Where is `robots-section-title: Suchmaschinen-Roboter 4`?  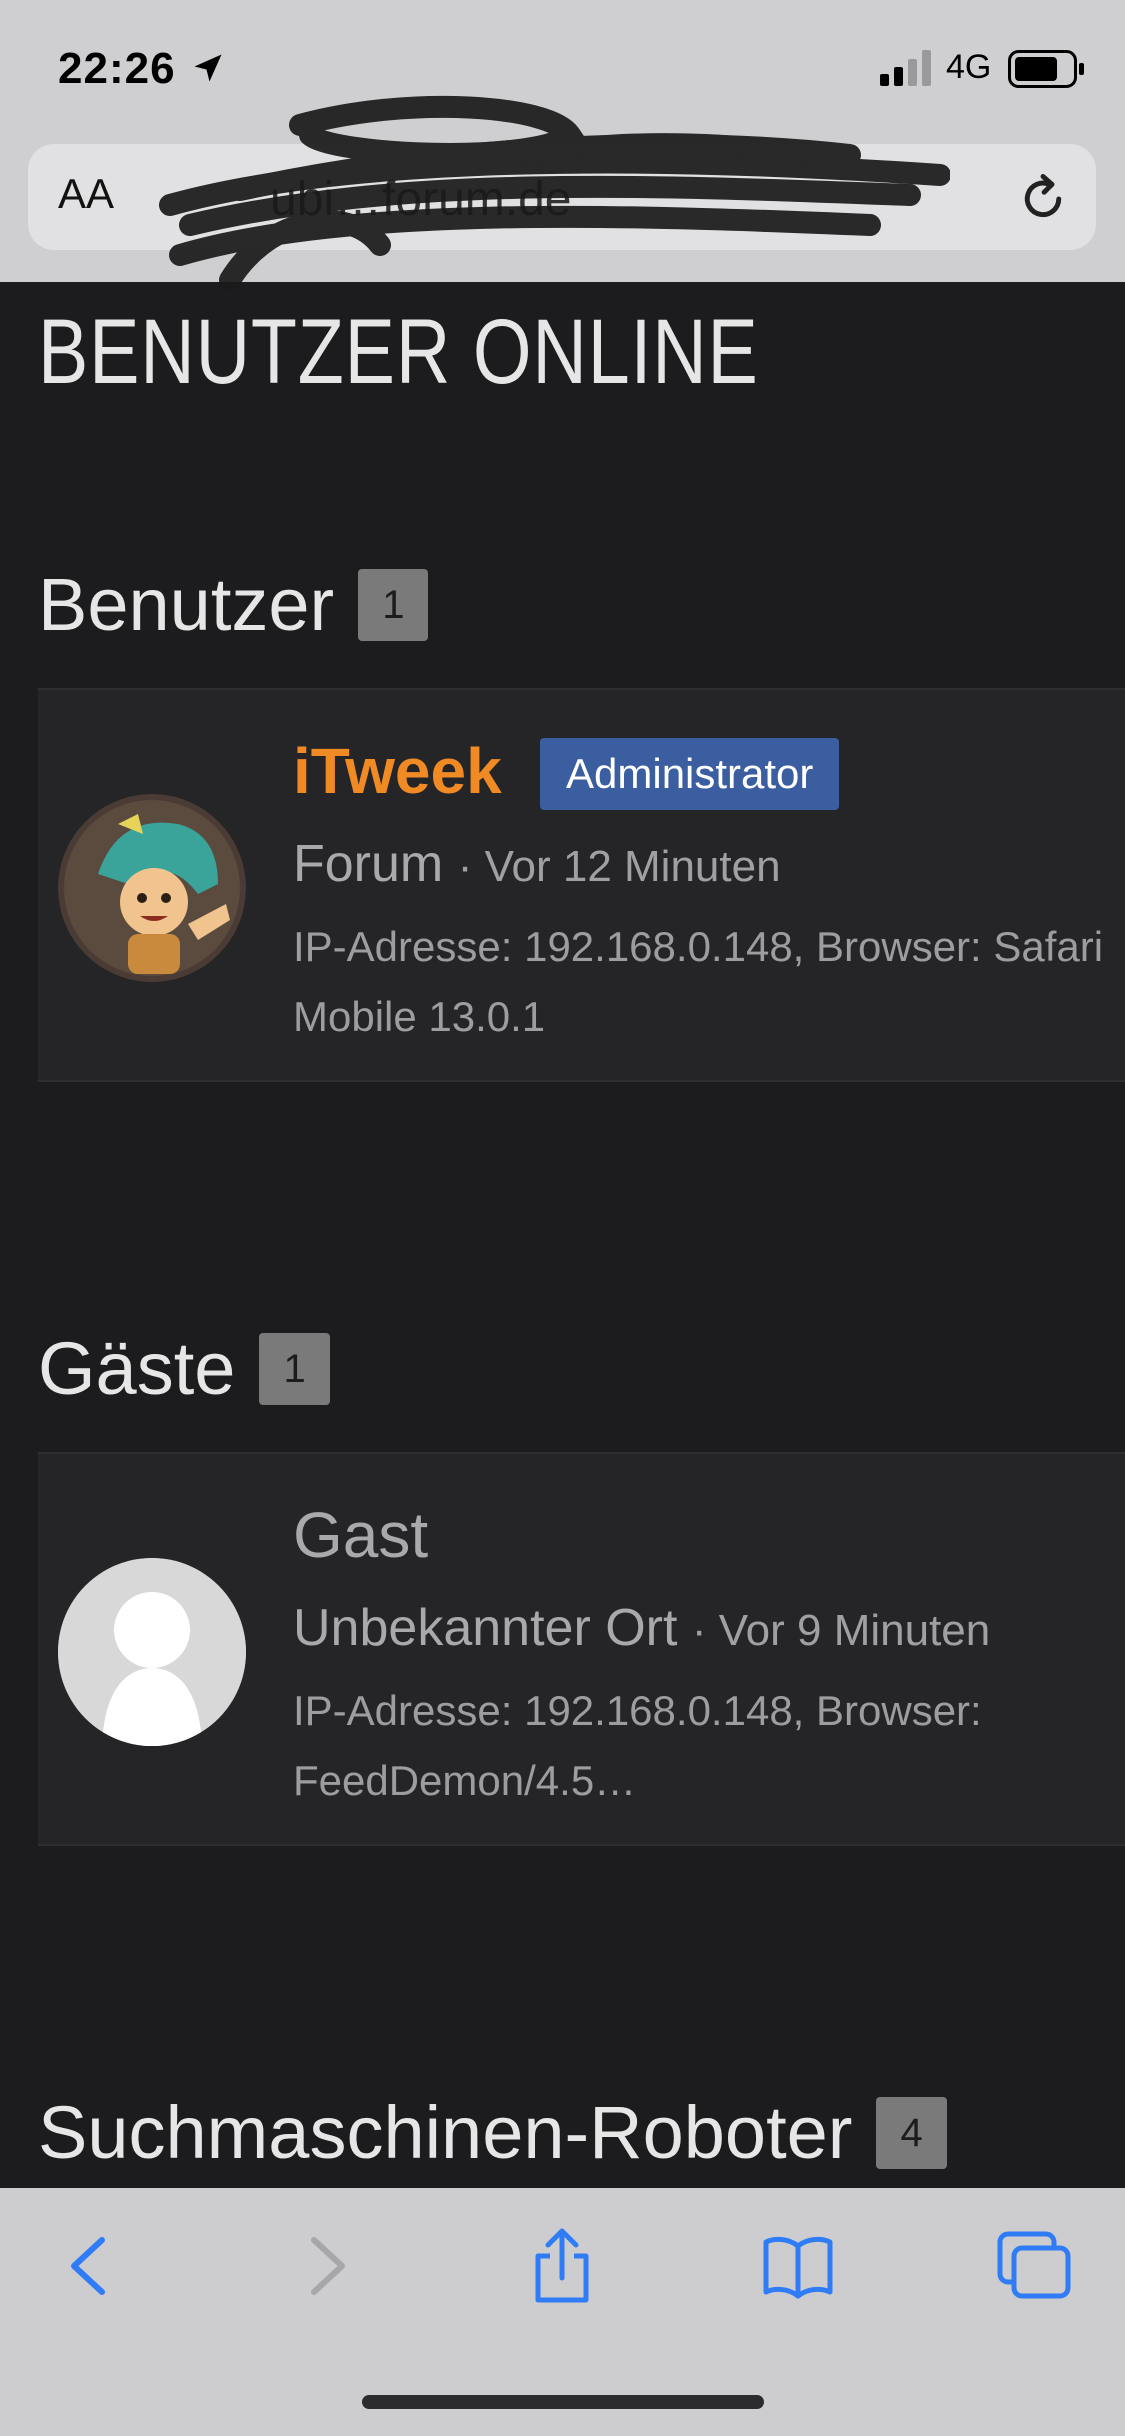
robots-section-title: Suchmaschinen-Roboter 4 is located at coordinates (492, 2132).